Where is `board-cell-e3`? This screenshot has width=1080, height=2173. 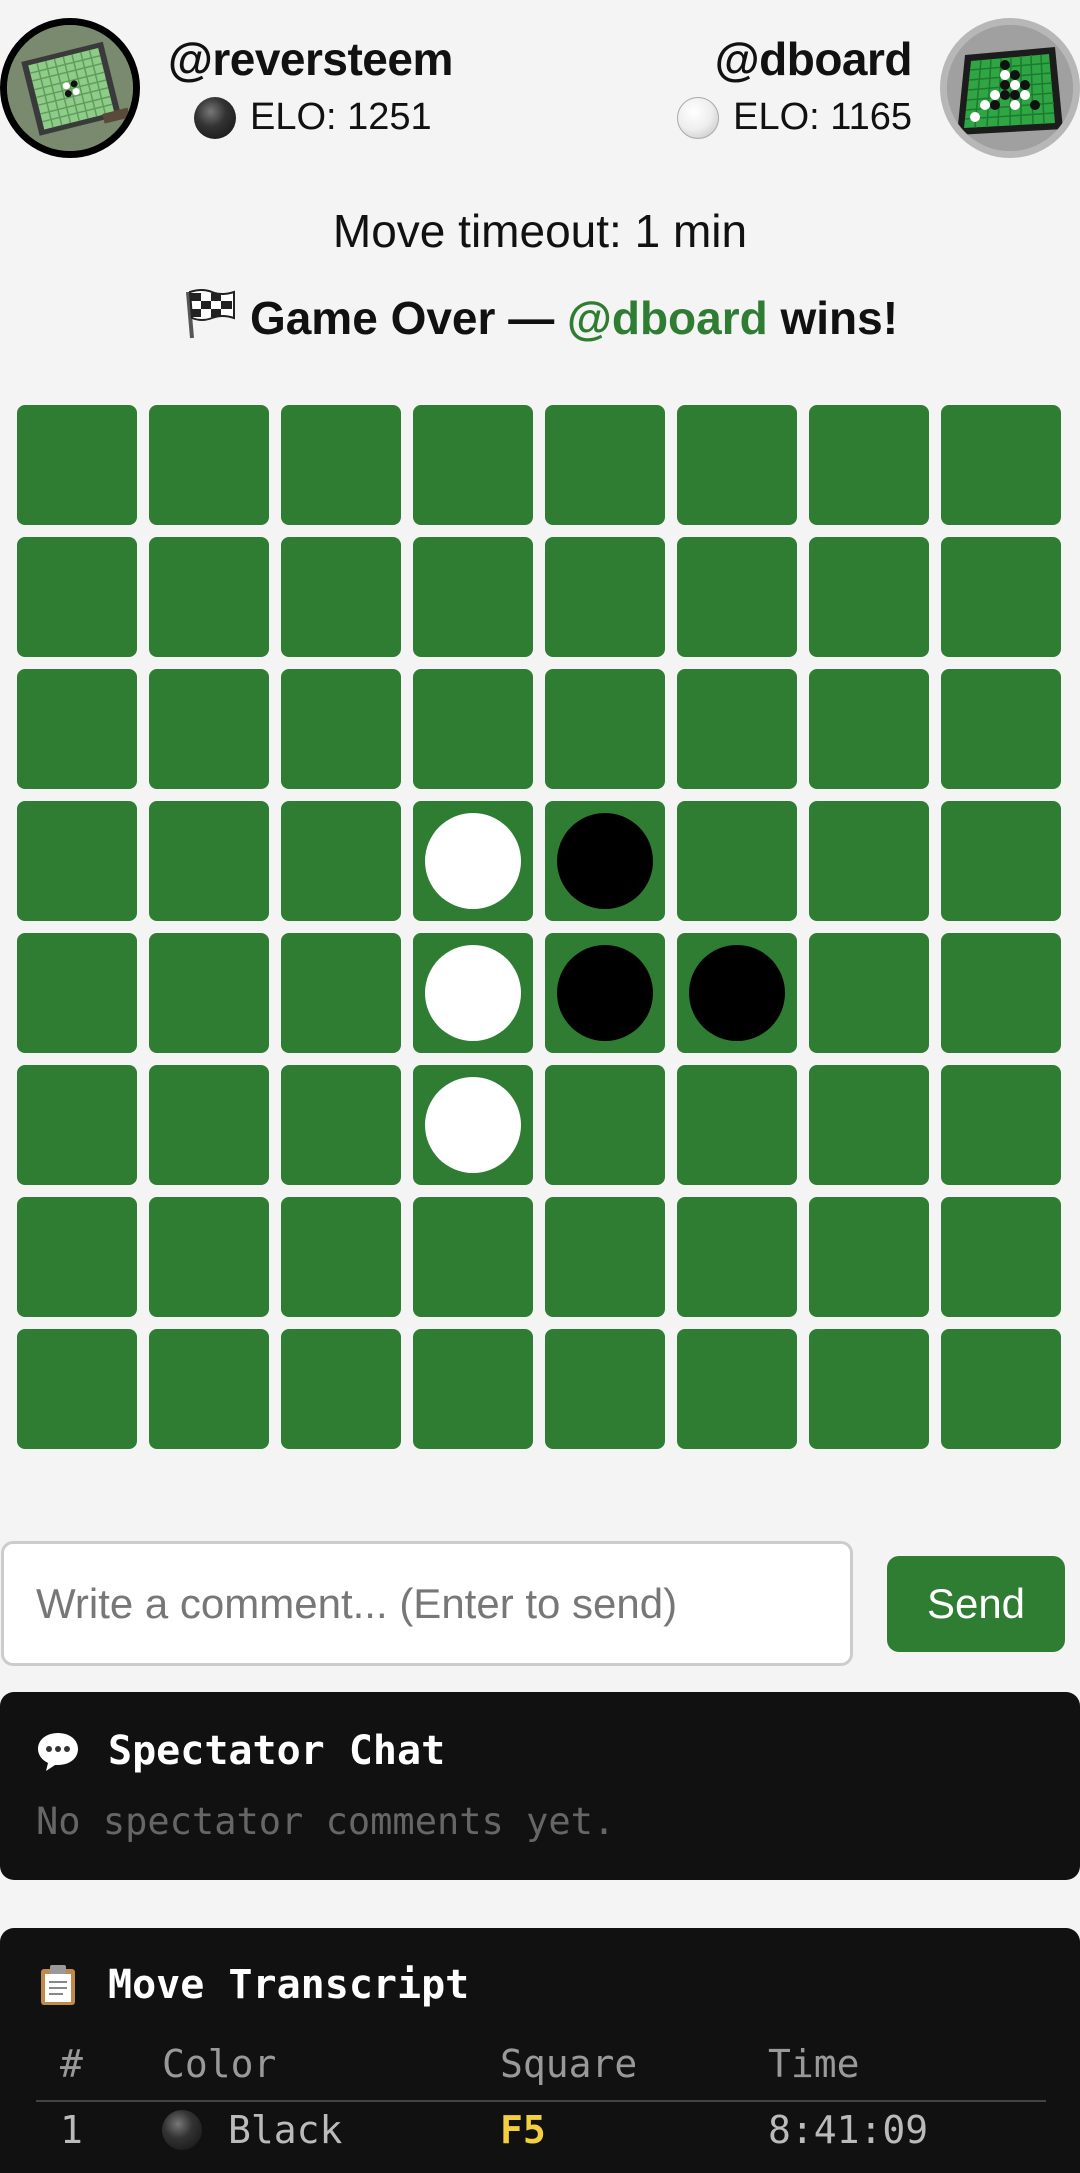 board-cell-e3 is located at coordinates (605, 729).